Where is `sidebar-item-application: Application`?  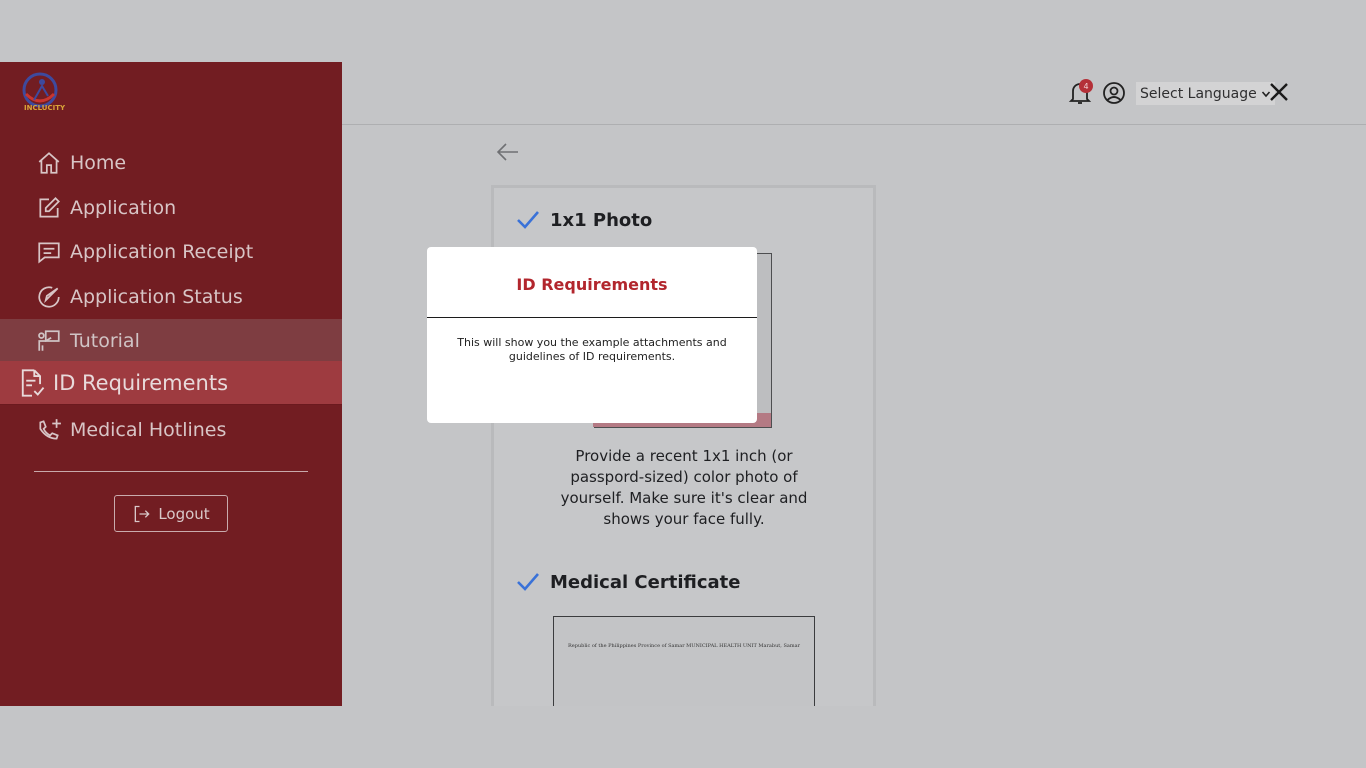
sidebar-item-application: Application is located at coordinates (171, 208).